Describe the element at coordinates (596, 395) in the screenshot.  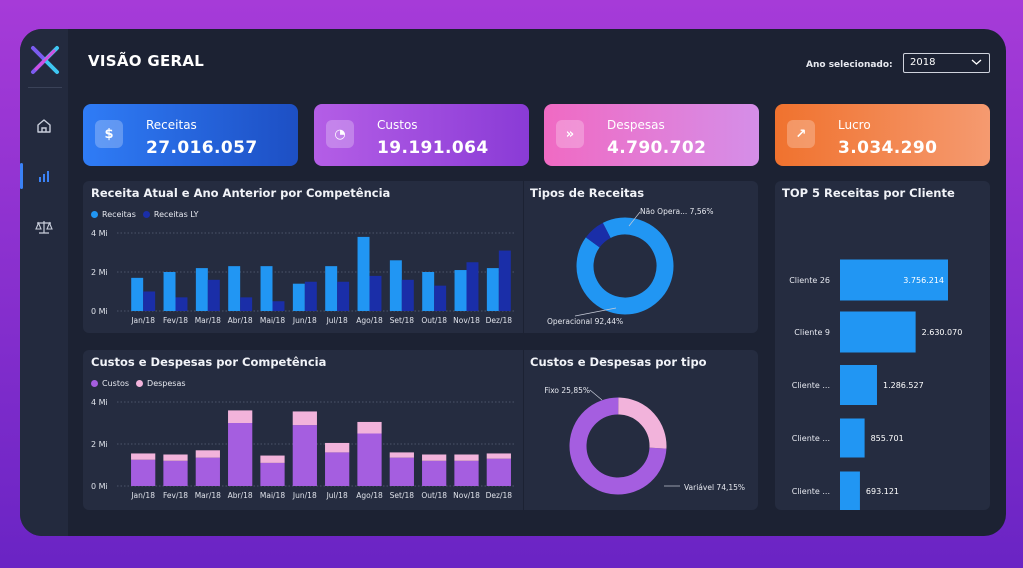
I see `donut-leader-line` at that location.